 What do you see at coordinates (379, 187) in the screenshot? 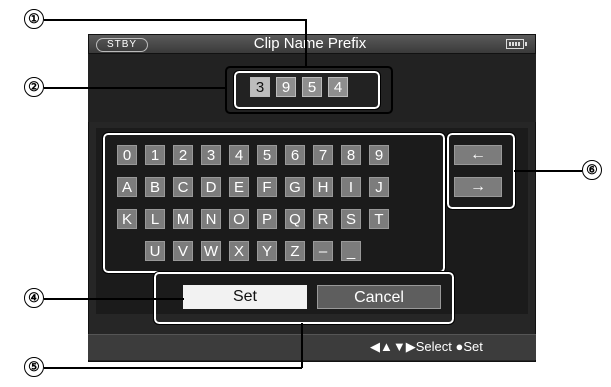
I see `key-J: J` at bounding box center [379, 187].